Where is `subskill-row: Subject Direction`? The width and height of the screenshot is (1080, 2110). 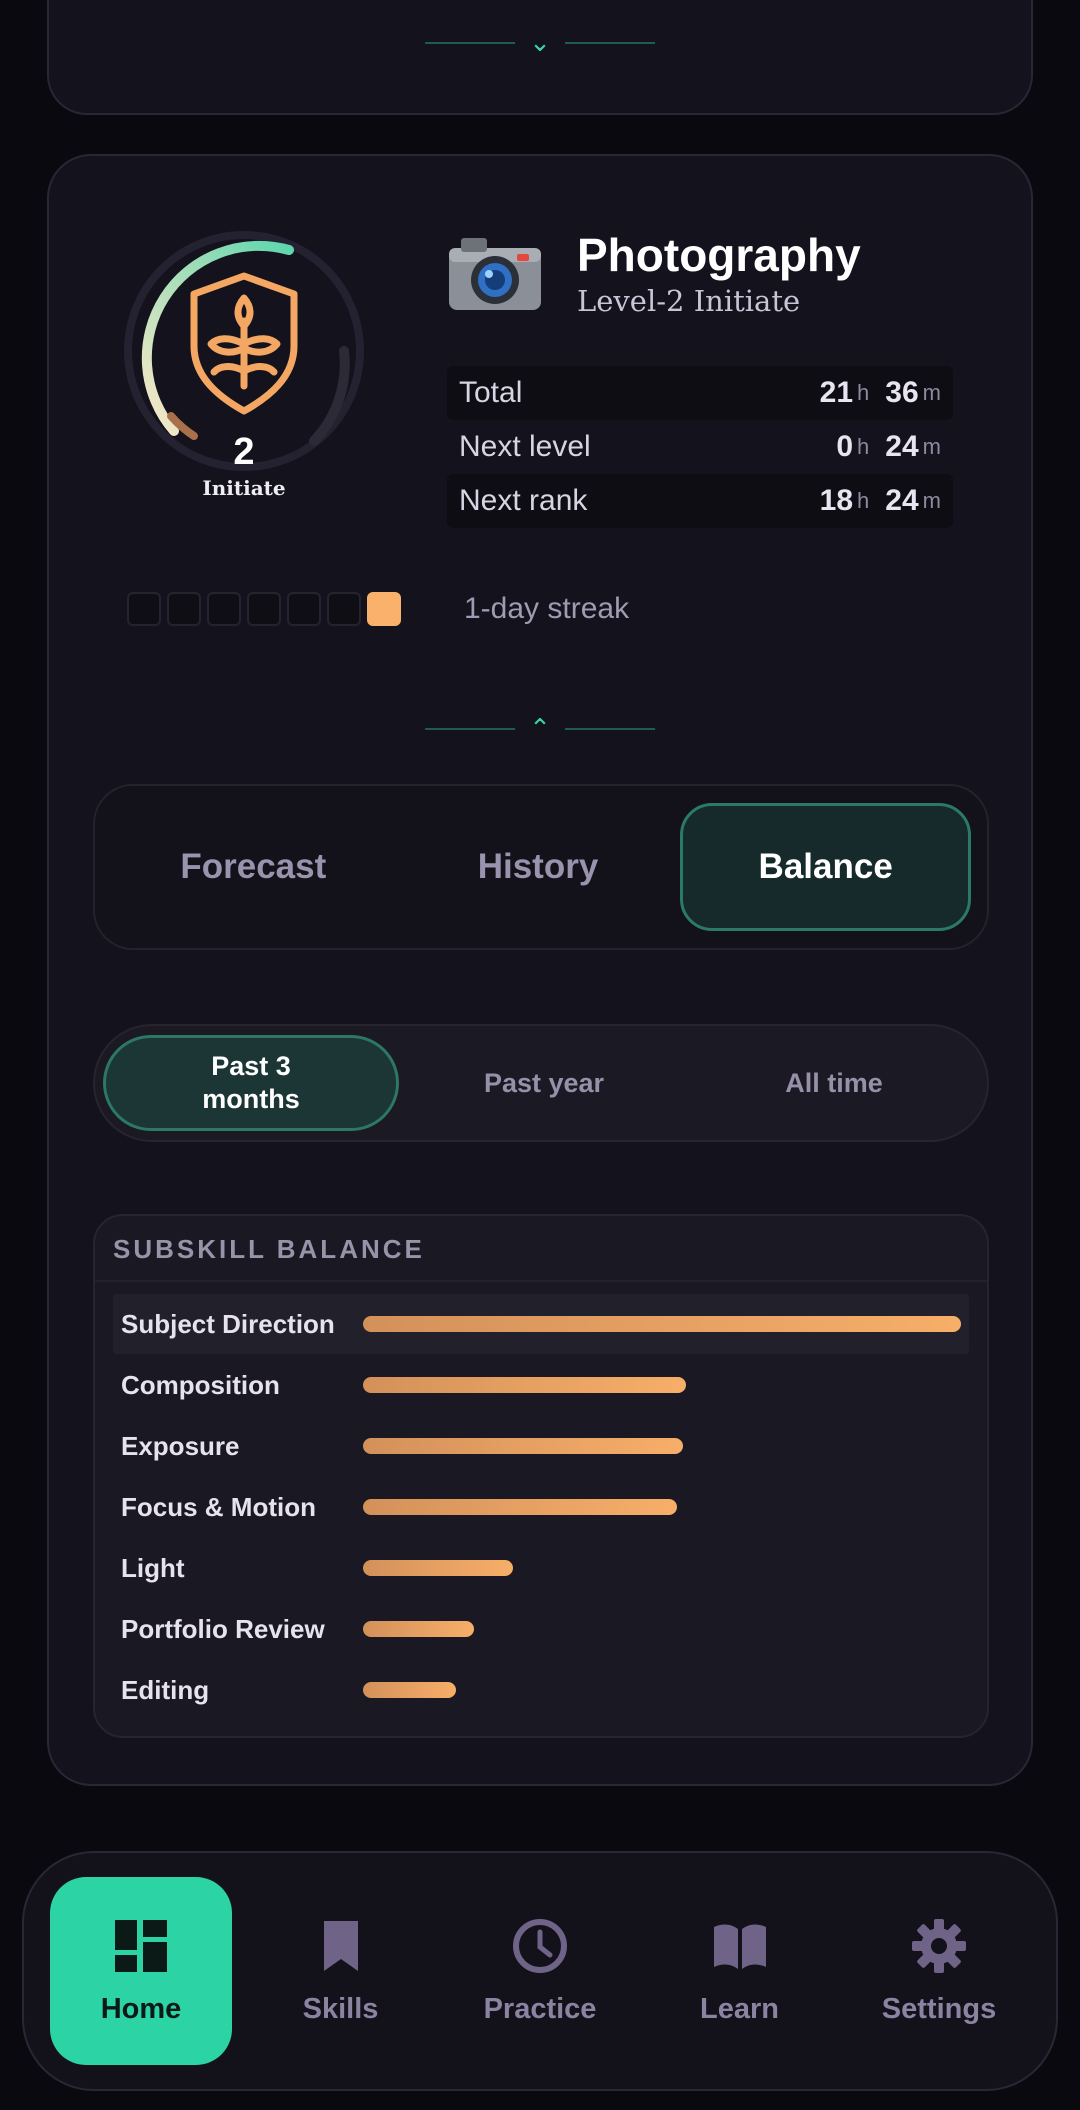
subskill-row: Subject Direction is located at coordinates (541, 1324).